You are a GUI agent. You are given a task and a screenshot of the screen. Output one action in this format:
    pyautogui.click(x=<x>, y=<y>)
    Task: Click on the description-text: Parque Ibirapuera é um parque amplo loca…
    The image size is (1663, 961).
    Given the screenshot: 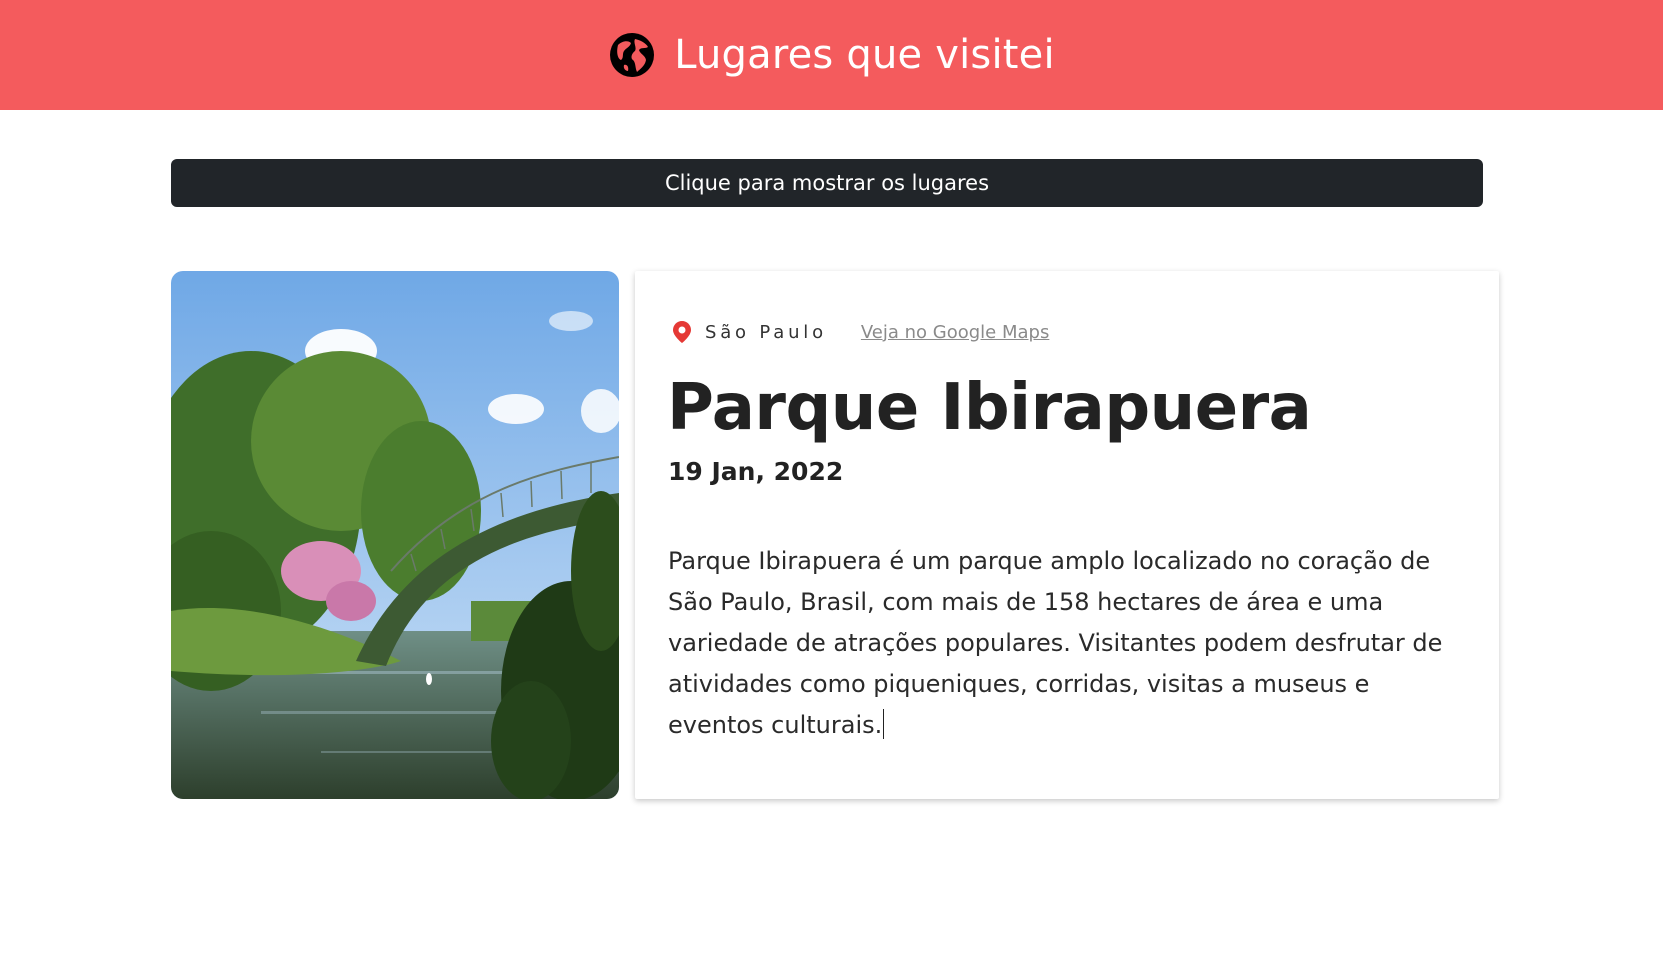 What is the action you would take?
    pyautogui.click(x=1055, y=643)
    